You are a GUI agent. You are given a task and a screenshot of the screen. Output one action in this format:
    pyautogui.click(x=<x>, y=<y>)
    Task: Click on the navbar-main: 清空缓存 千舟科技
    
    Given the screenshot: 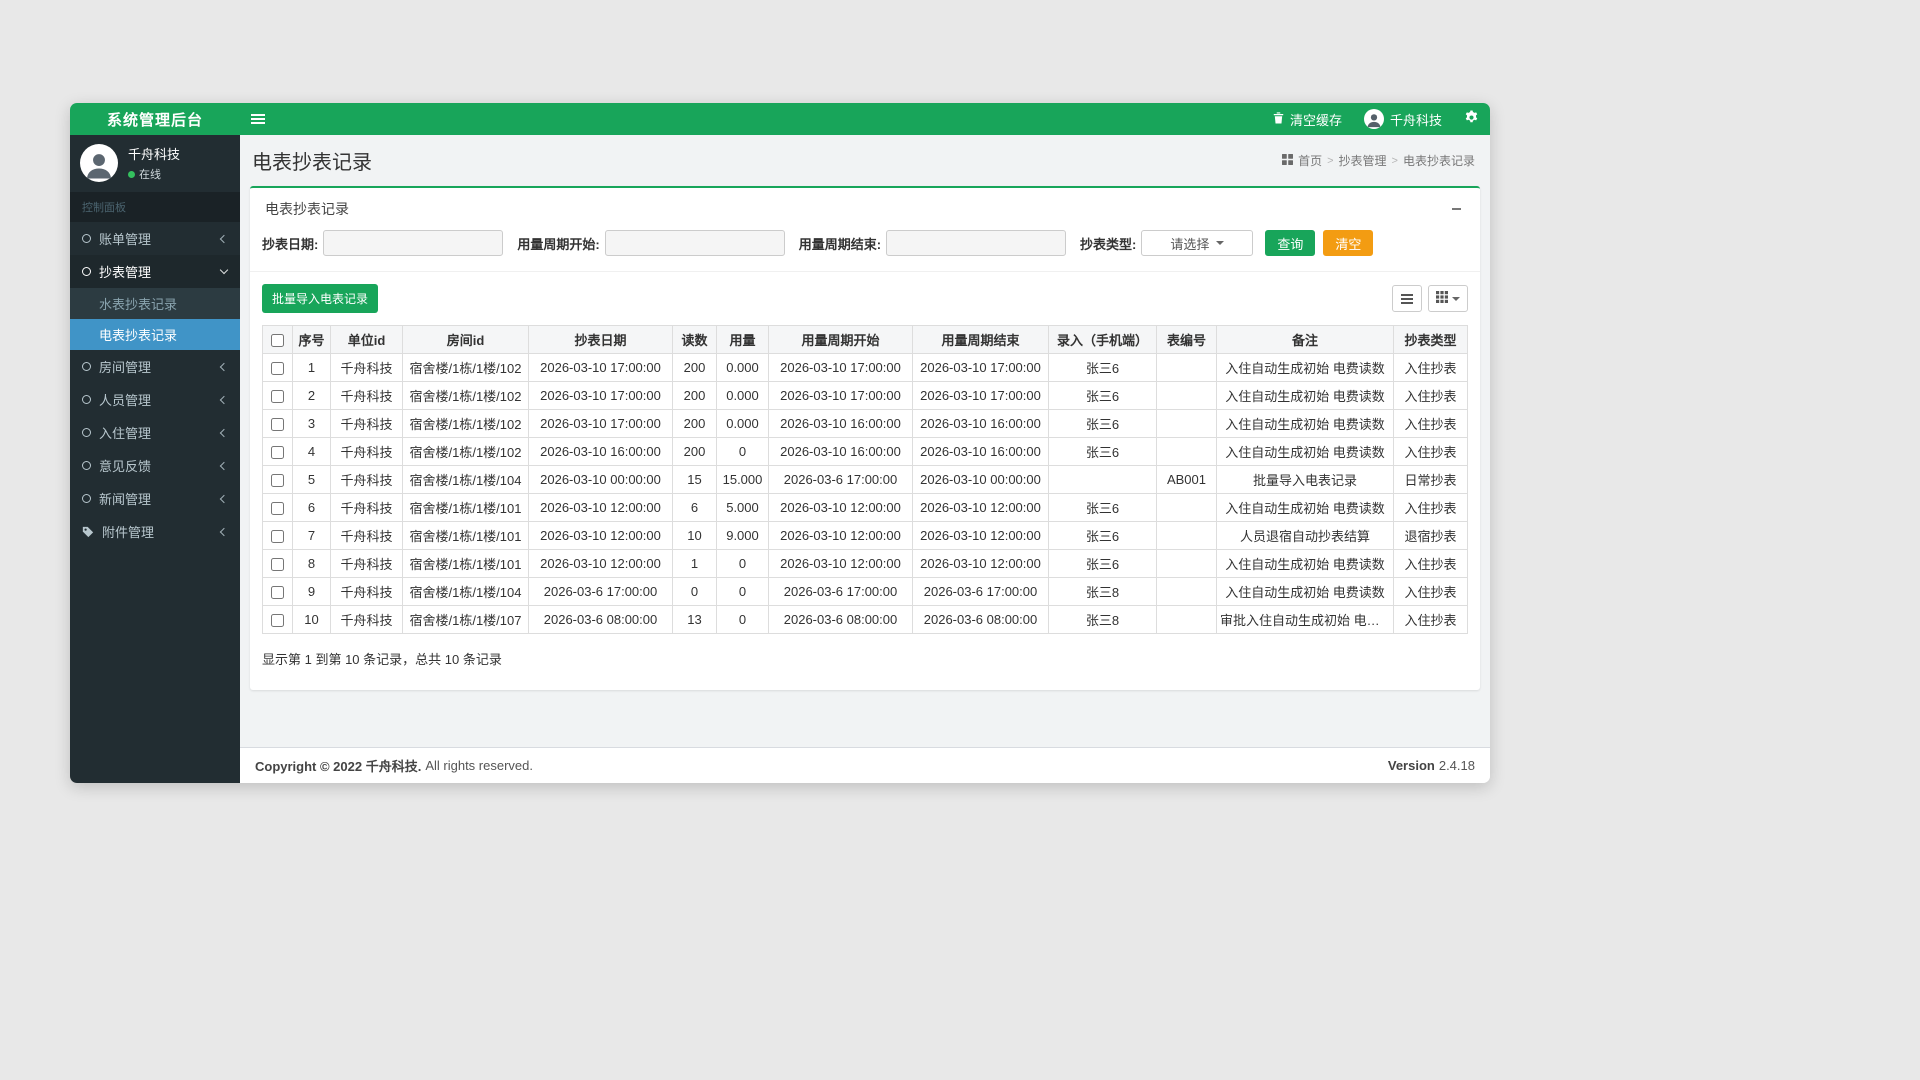 What is the action you would take?
    pyautogui.click(x=865, y=119)
    